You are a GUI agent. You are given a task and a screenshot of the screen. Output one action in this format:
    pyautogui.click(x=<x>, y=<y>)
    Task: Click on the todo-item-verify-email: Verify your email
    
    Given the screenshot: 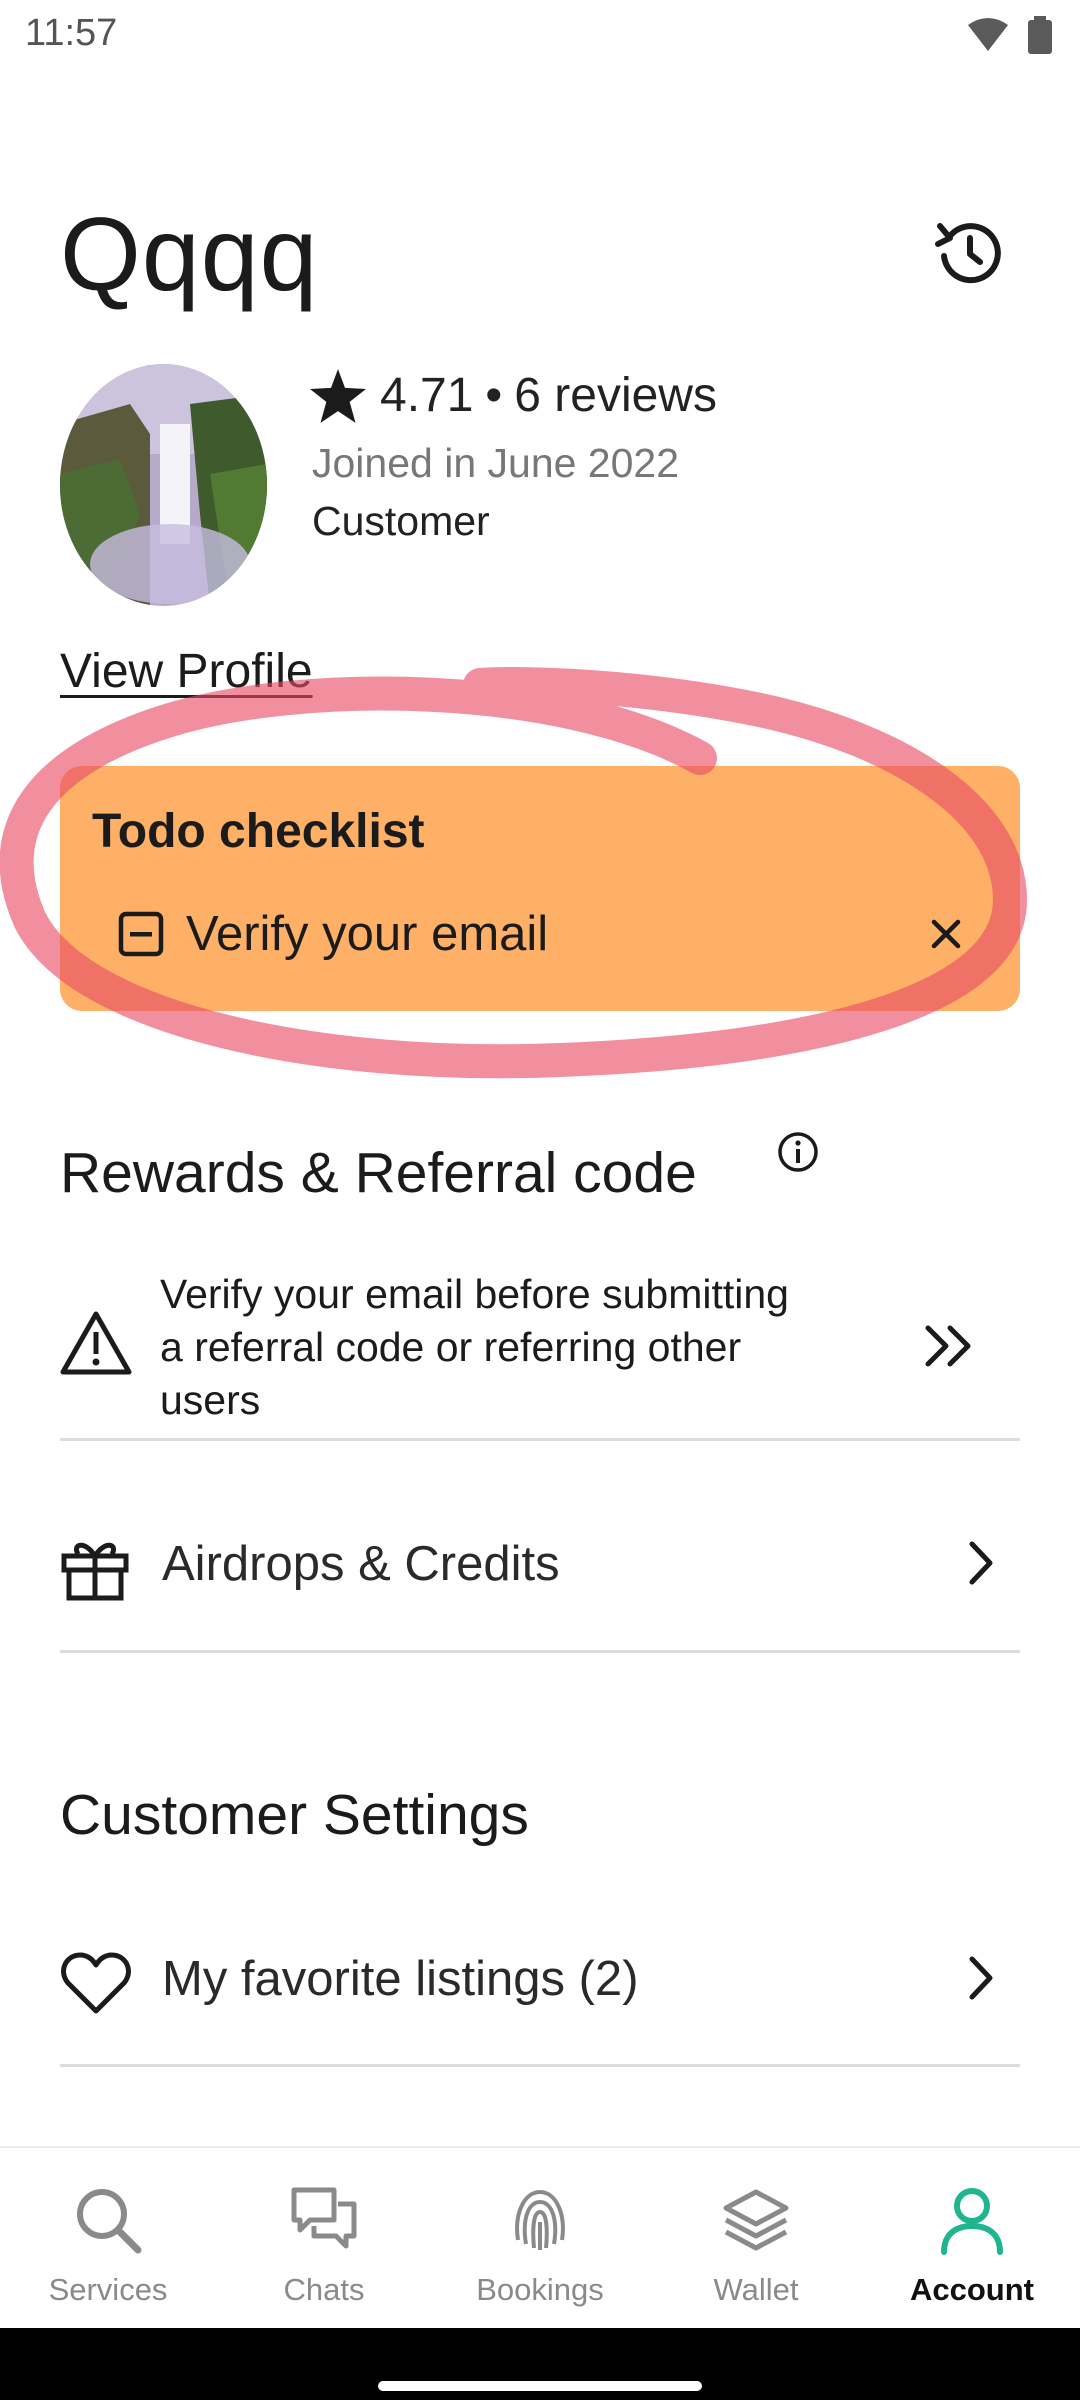 What is the action you would take?
    pyautogui.click(x=333, y=934)
    